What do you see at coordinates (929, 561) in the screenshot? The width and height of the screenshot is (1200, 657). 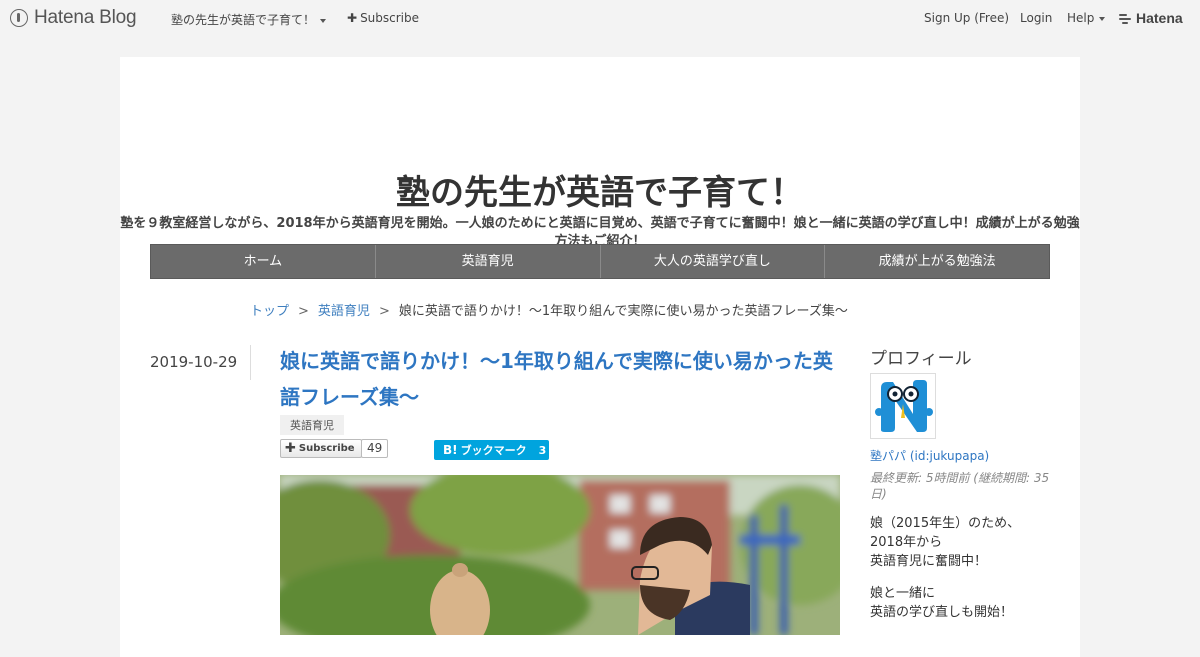 I see `profile-line: 英語育児に奮闘中！` at bounding box center [929, 561].